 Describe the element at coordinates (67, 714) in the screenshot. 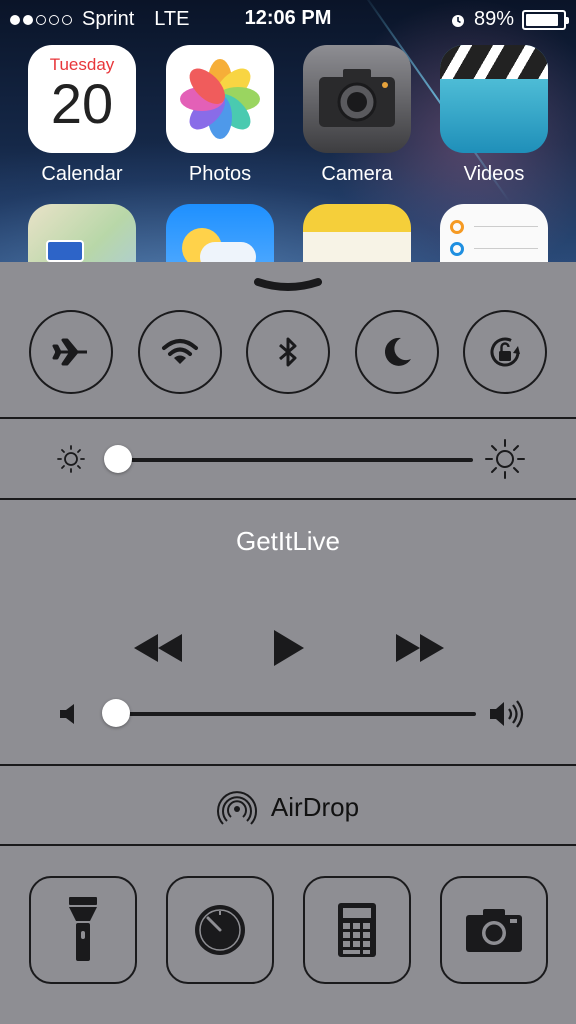

I see `volume-low-icon` at that location.